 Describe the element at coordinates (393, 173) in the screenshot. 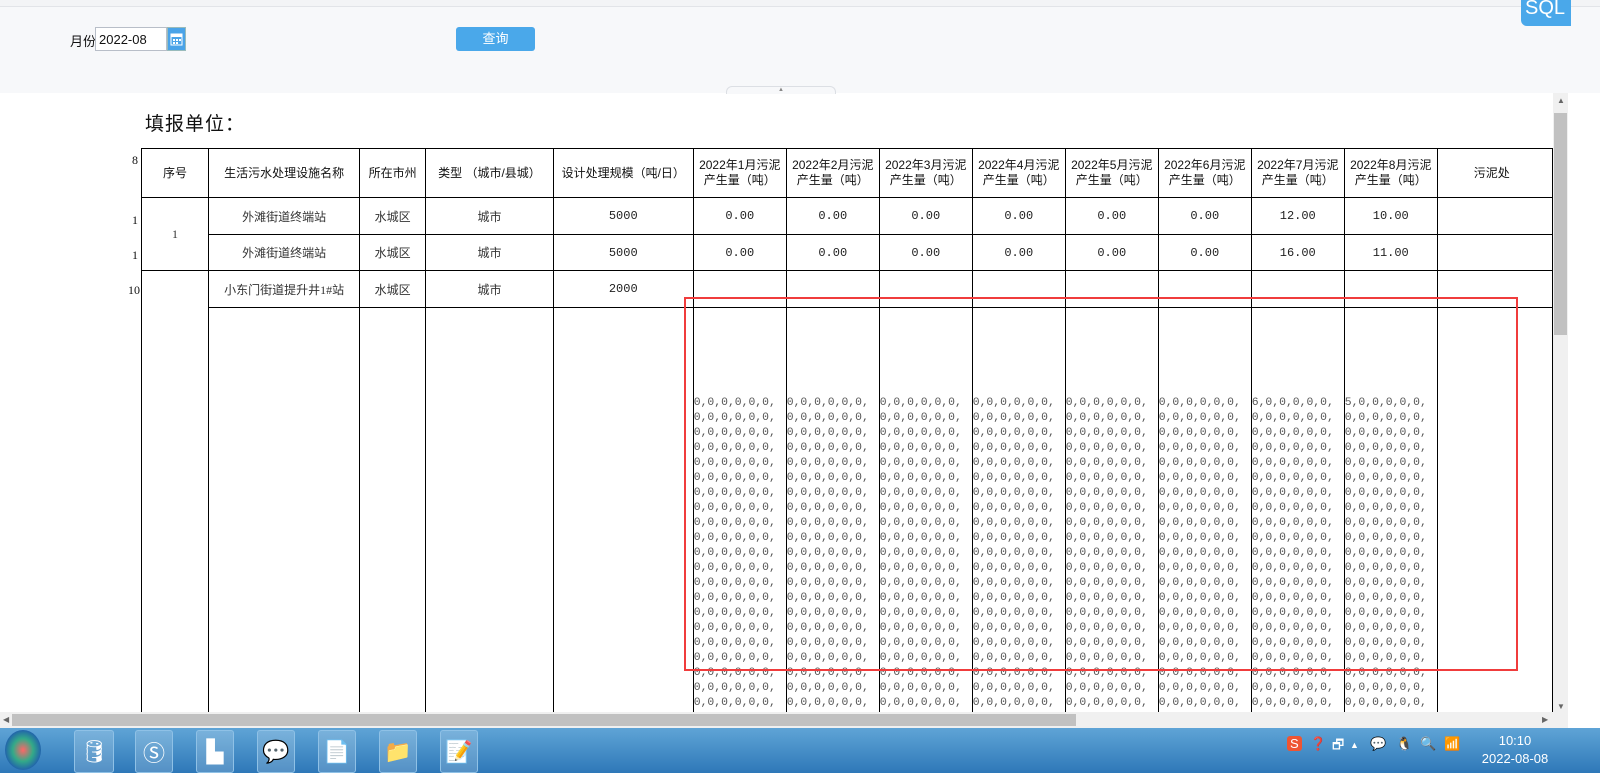

I see `column-header: 所在市州` at that location.